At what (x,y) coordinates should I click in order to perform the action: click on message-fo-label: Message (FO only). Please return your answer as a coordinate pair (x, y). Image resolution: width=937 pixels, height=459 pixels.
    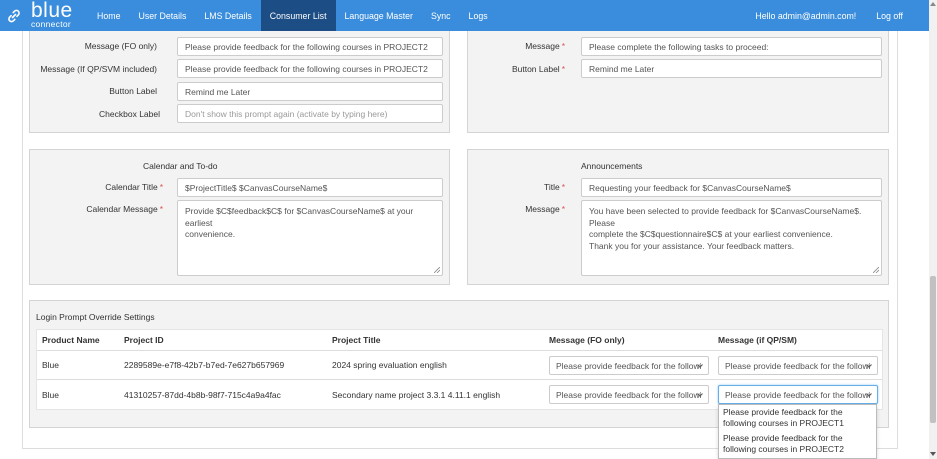
    Looking at the image, I should click on (120, 46).